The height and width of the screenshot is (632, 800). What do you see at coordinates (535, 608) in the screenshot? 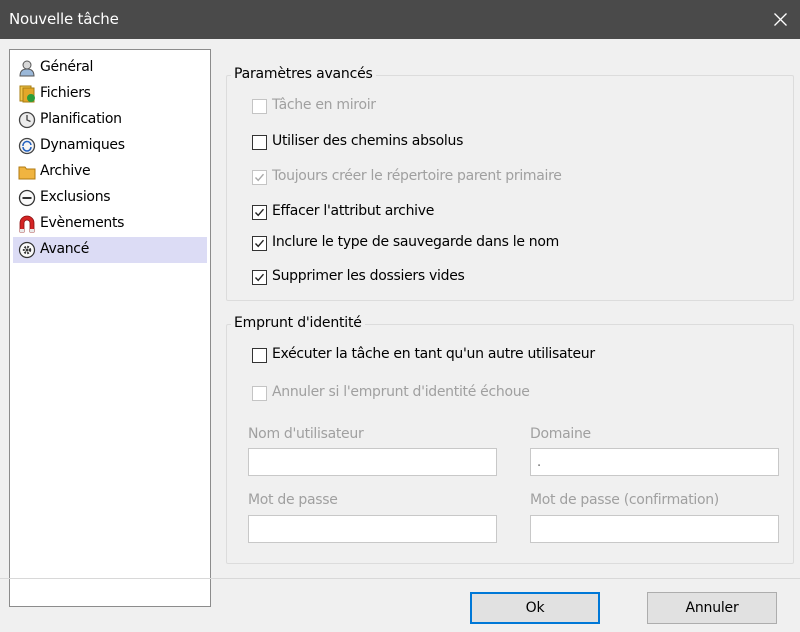
I see `ok-button: Ok` at bounding box center [535, 608].